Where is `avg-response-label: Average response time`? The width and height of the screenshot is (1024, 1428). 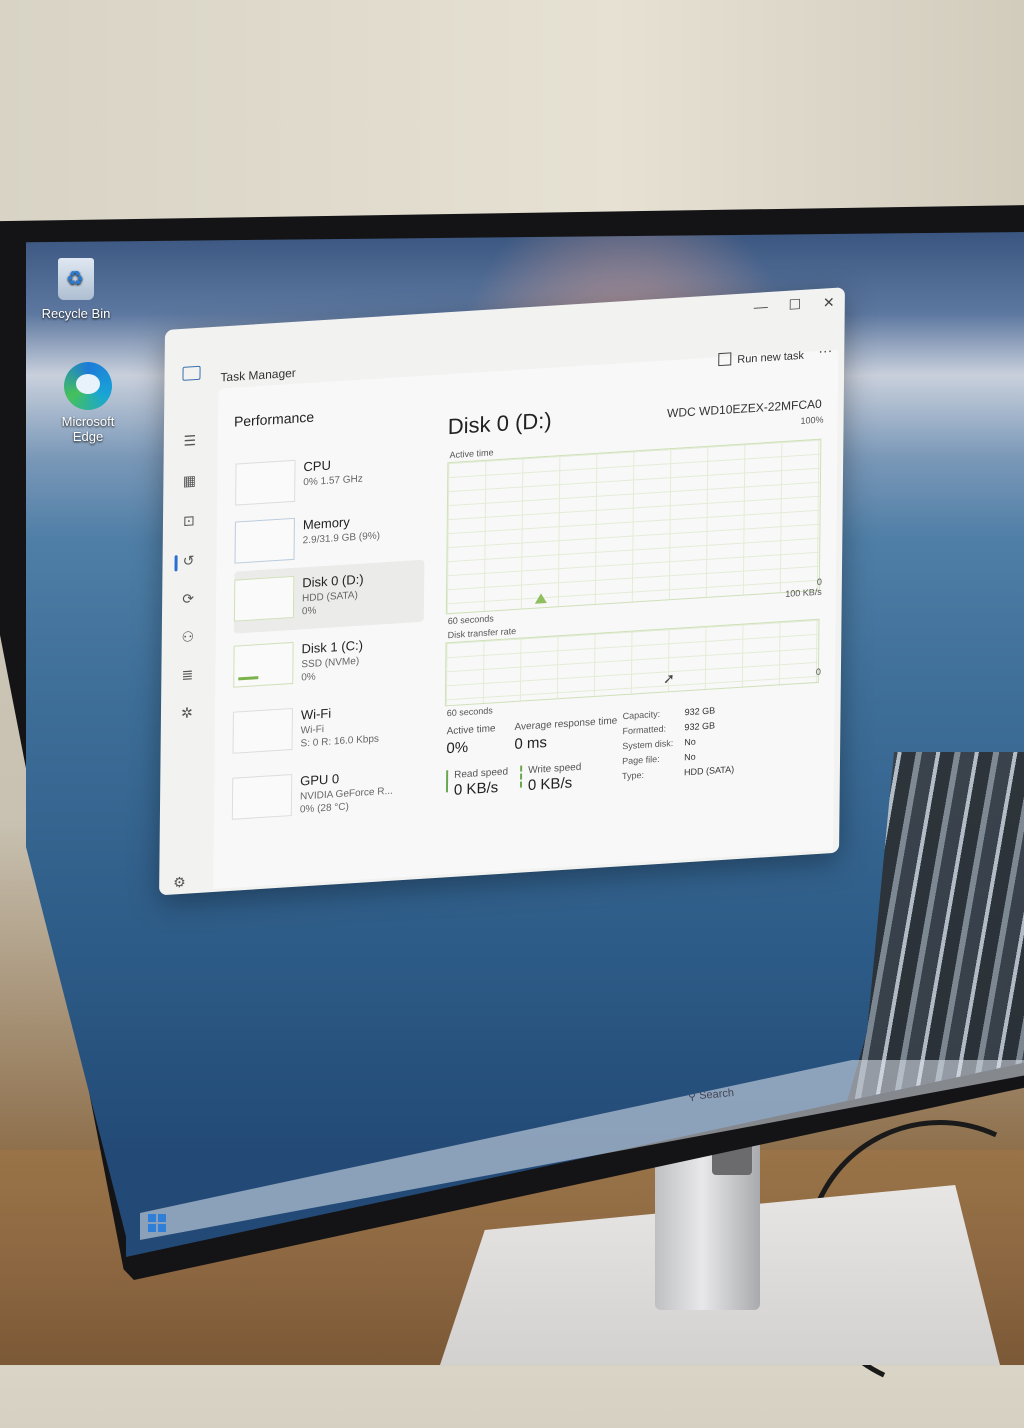 avg-response-label: Average response time is located at coordinates (566, 724).